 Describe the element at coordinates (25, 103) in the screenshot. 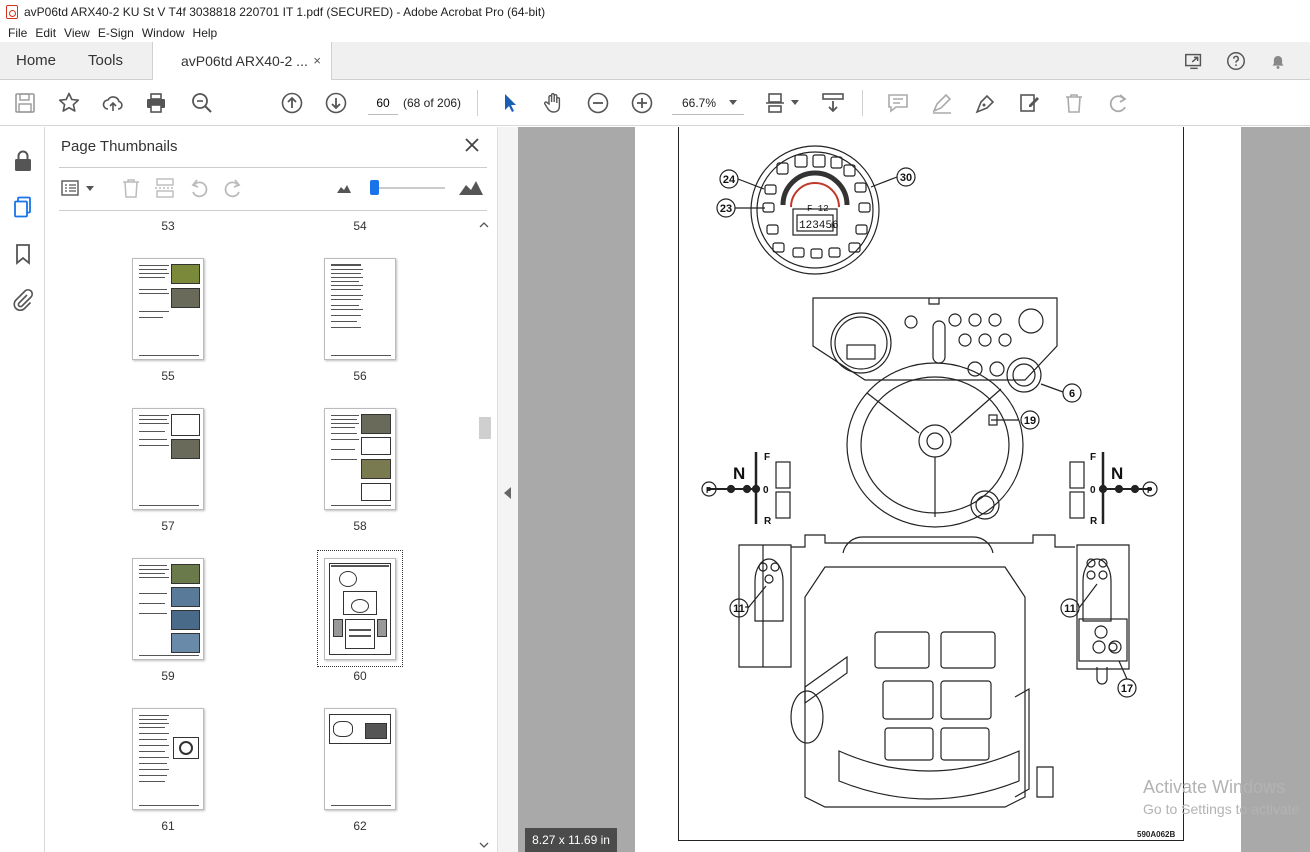

I see `save-icon` at that location.